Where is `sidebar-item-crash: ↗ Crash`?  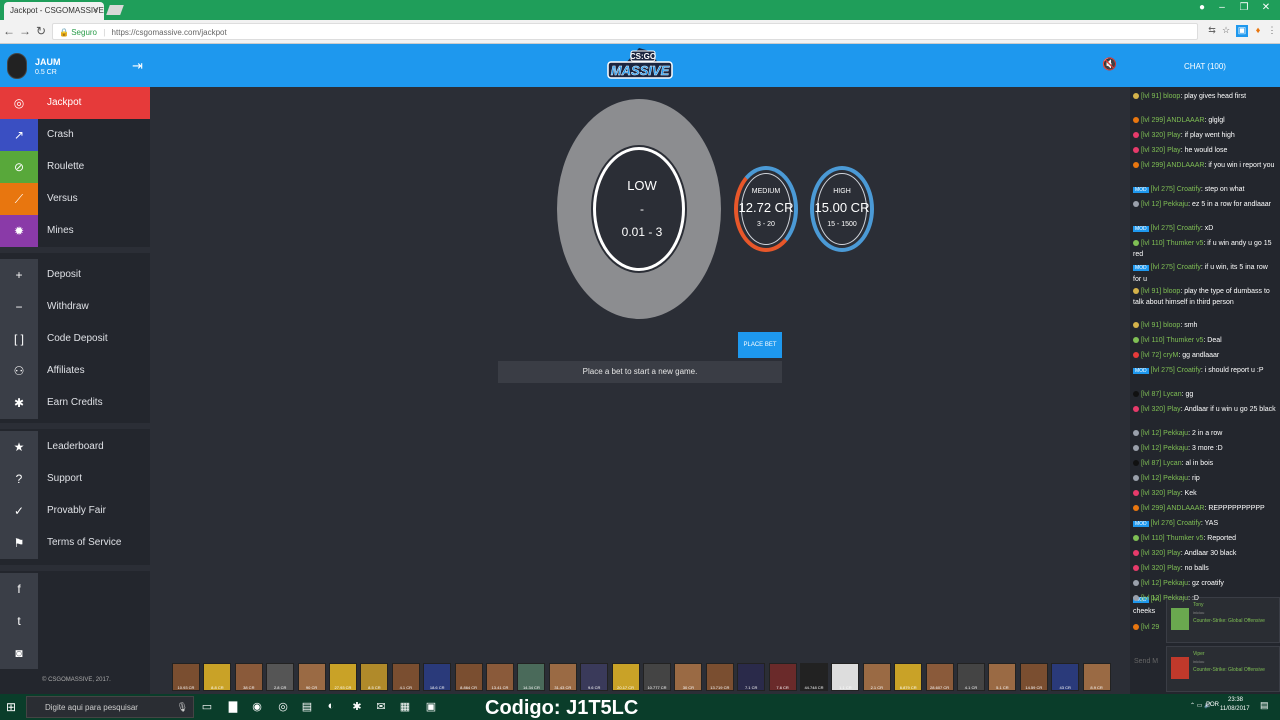
sidebar-item-crash: ↗ Crash is located at coordinates (75, 135).